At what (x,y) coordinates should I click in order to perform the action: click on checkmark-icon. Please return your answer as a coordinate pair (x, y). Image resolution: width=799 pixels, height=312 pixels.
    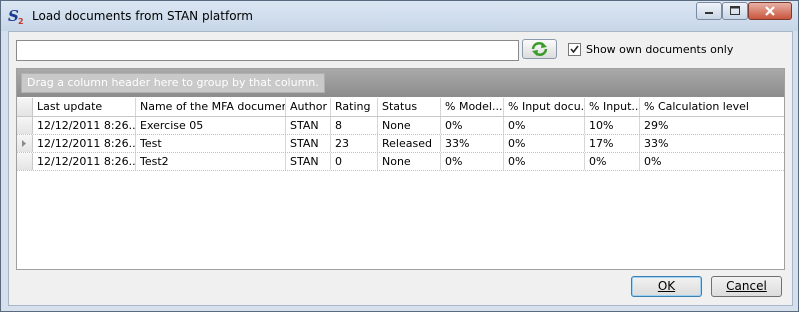
    Looking at the image, I should click on (574, 49).